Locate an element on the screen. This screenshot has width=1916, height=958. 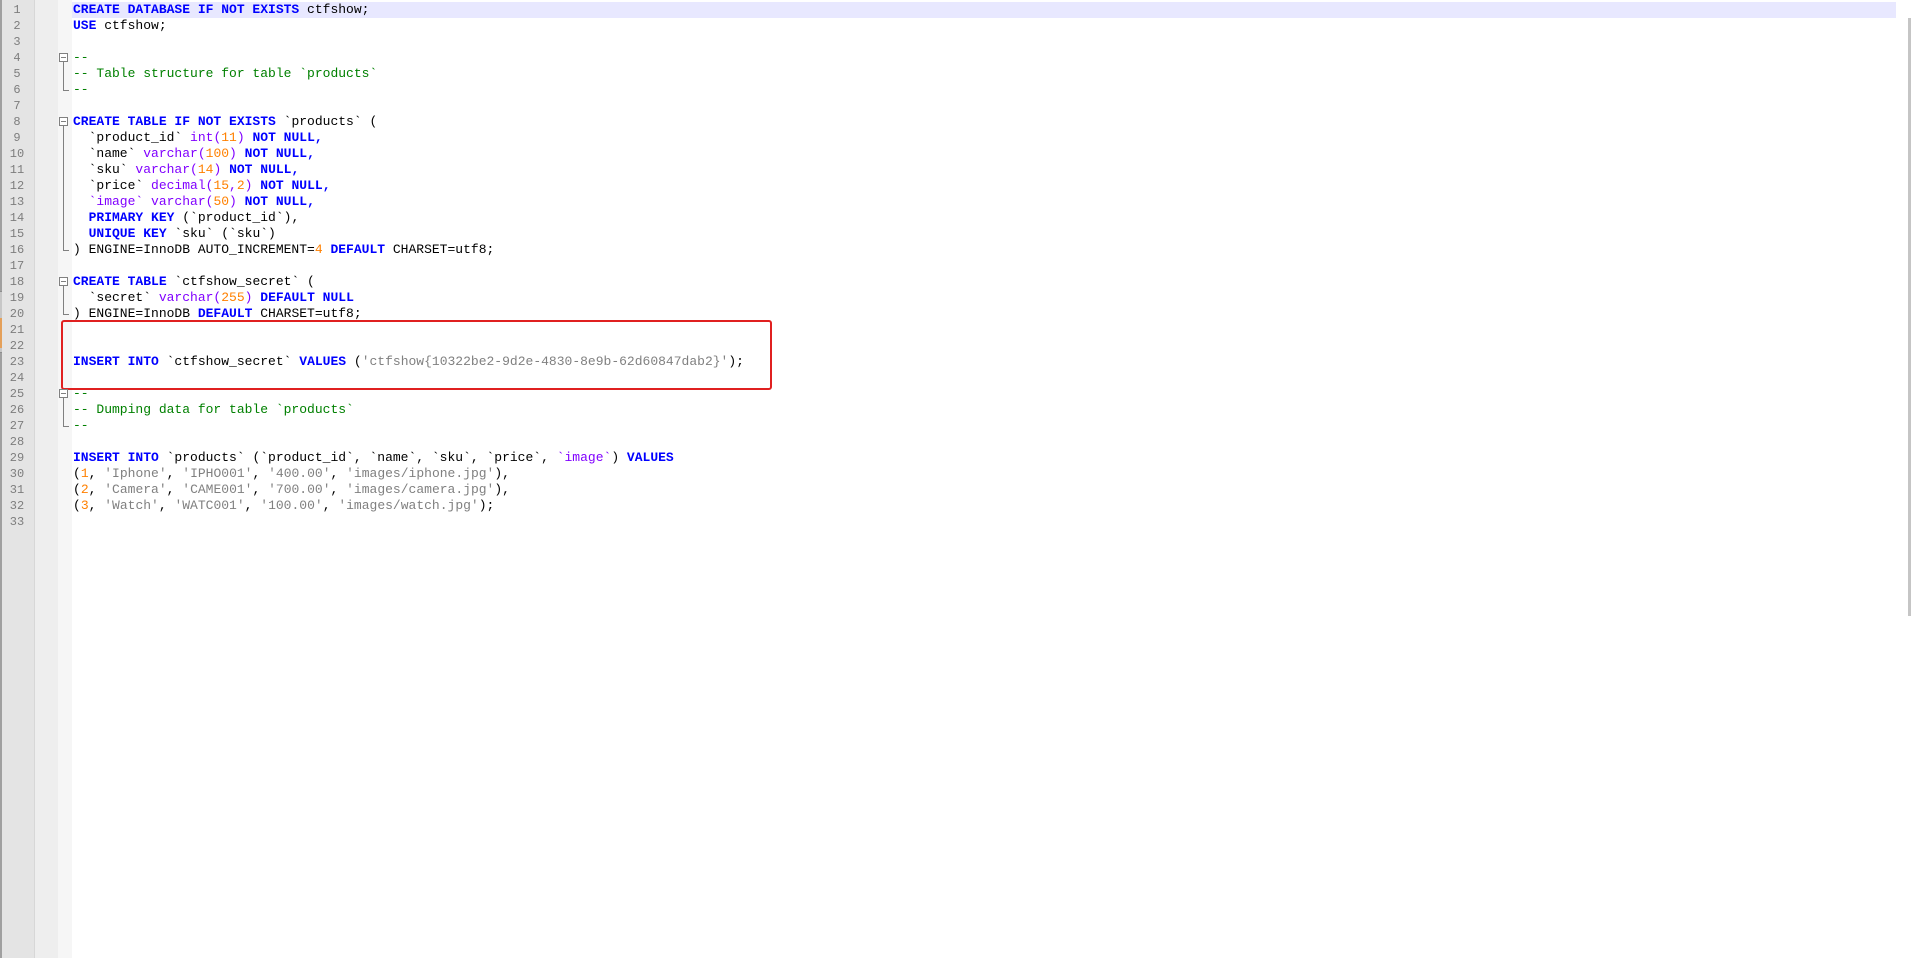
code-token: 'images/camera.jpg' is located at coordinates (420, 489).